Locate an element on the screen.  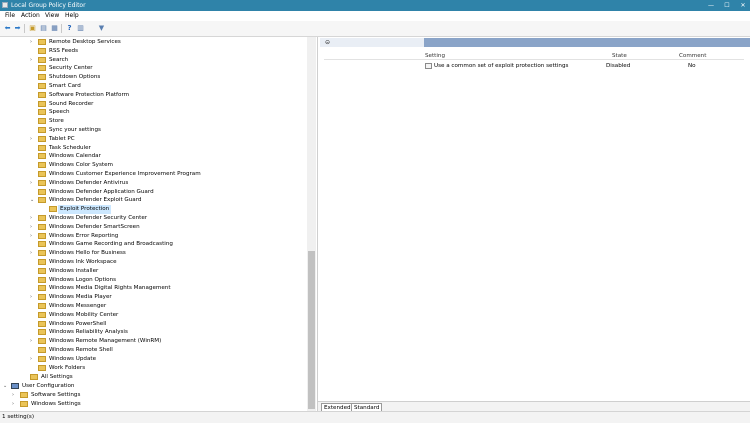
tree-item: Windows Media Digital Rights Management is located at coordinates (168, 288).